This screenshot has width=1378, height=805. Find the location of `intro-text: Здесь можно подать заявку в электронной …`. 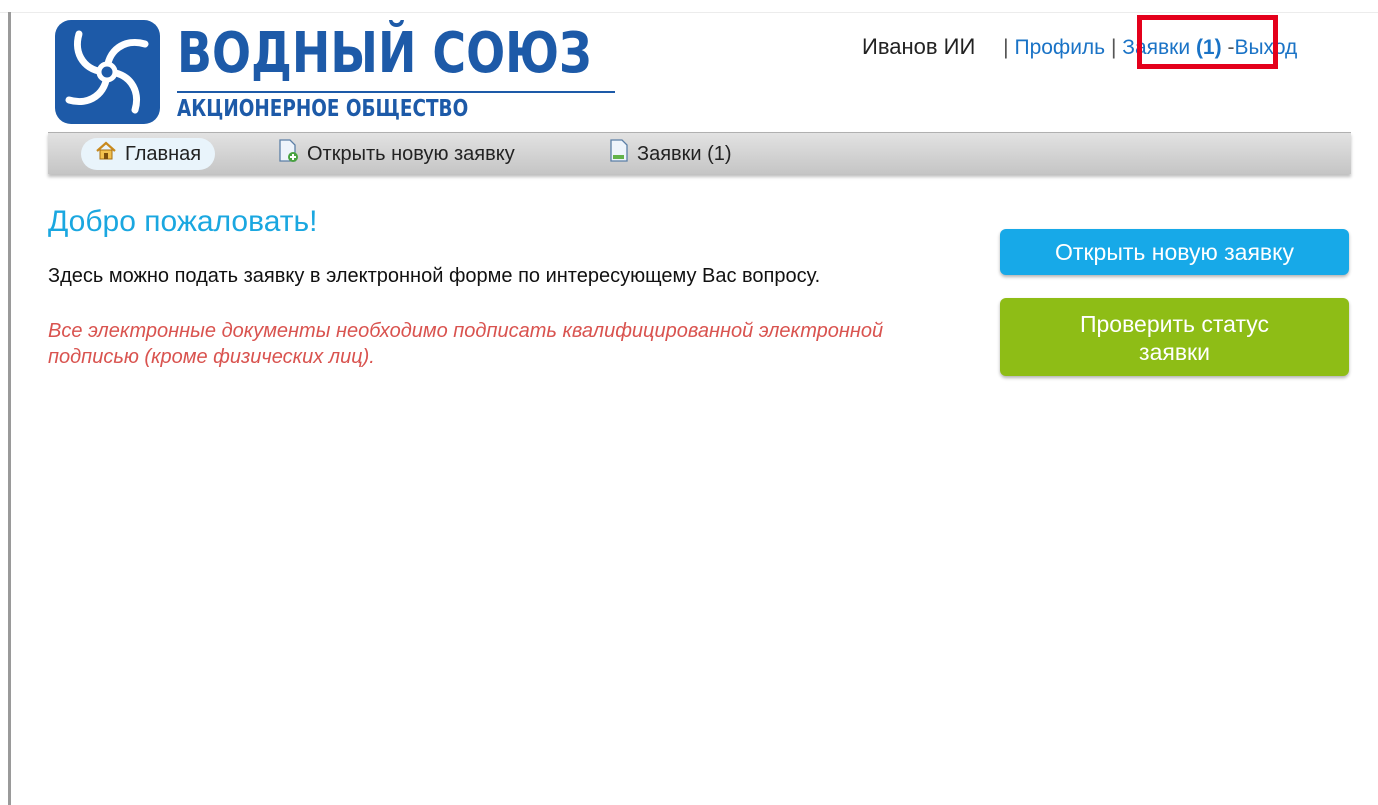

intro-text: Здесь можно подать заявку в электронной … is located at coordinates (434, 276).